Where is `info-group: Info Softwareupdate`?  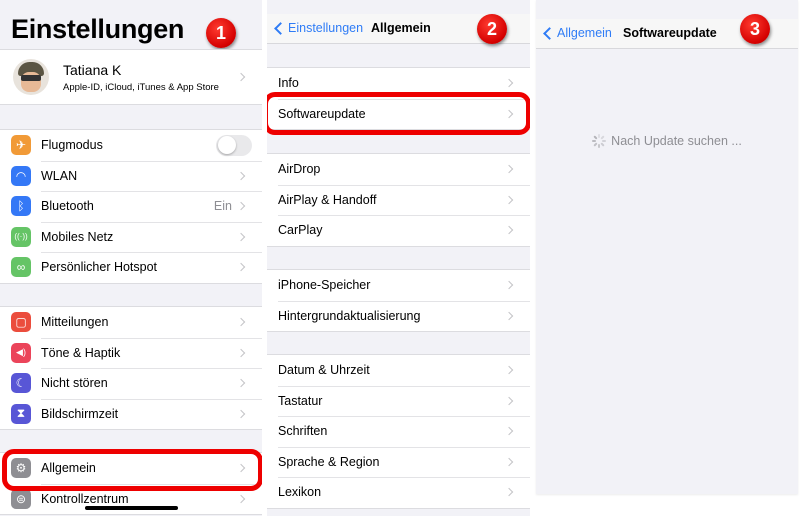
info-group: Info Softwareupdate is located at coordinates (398, 98).